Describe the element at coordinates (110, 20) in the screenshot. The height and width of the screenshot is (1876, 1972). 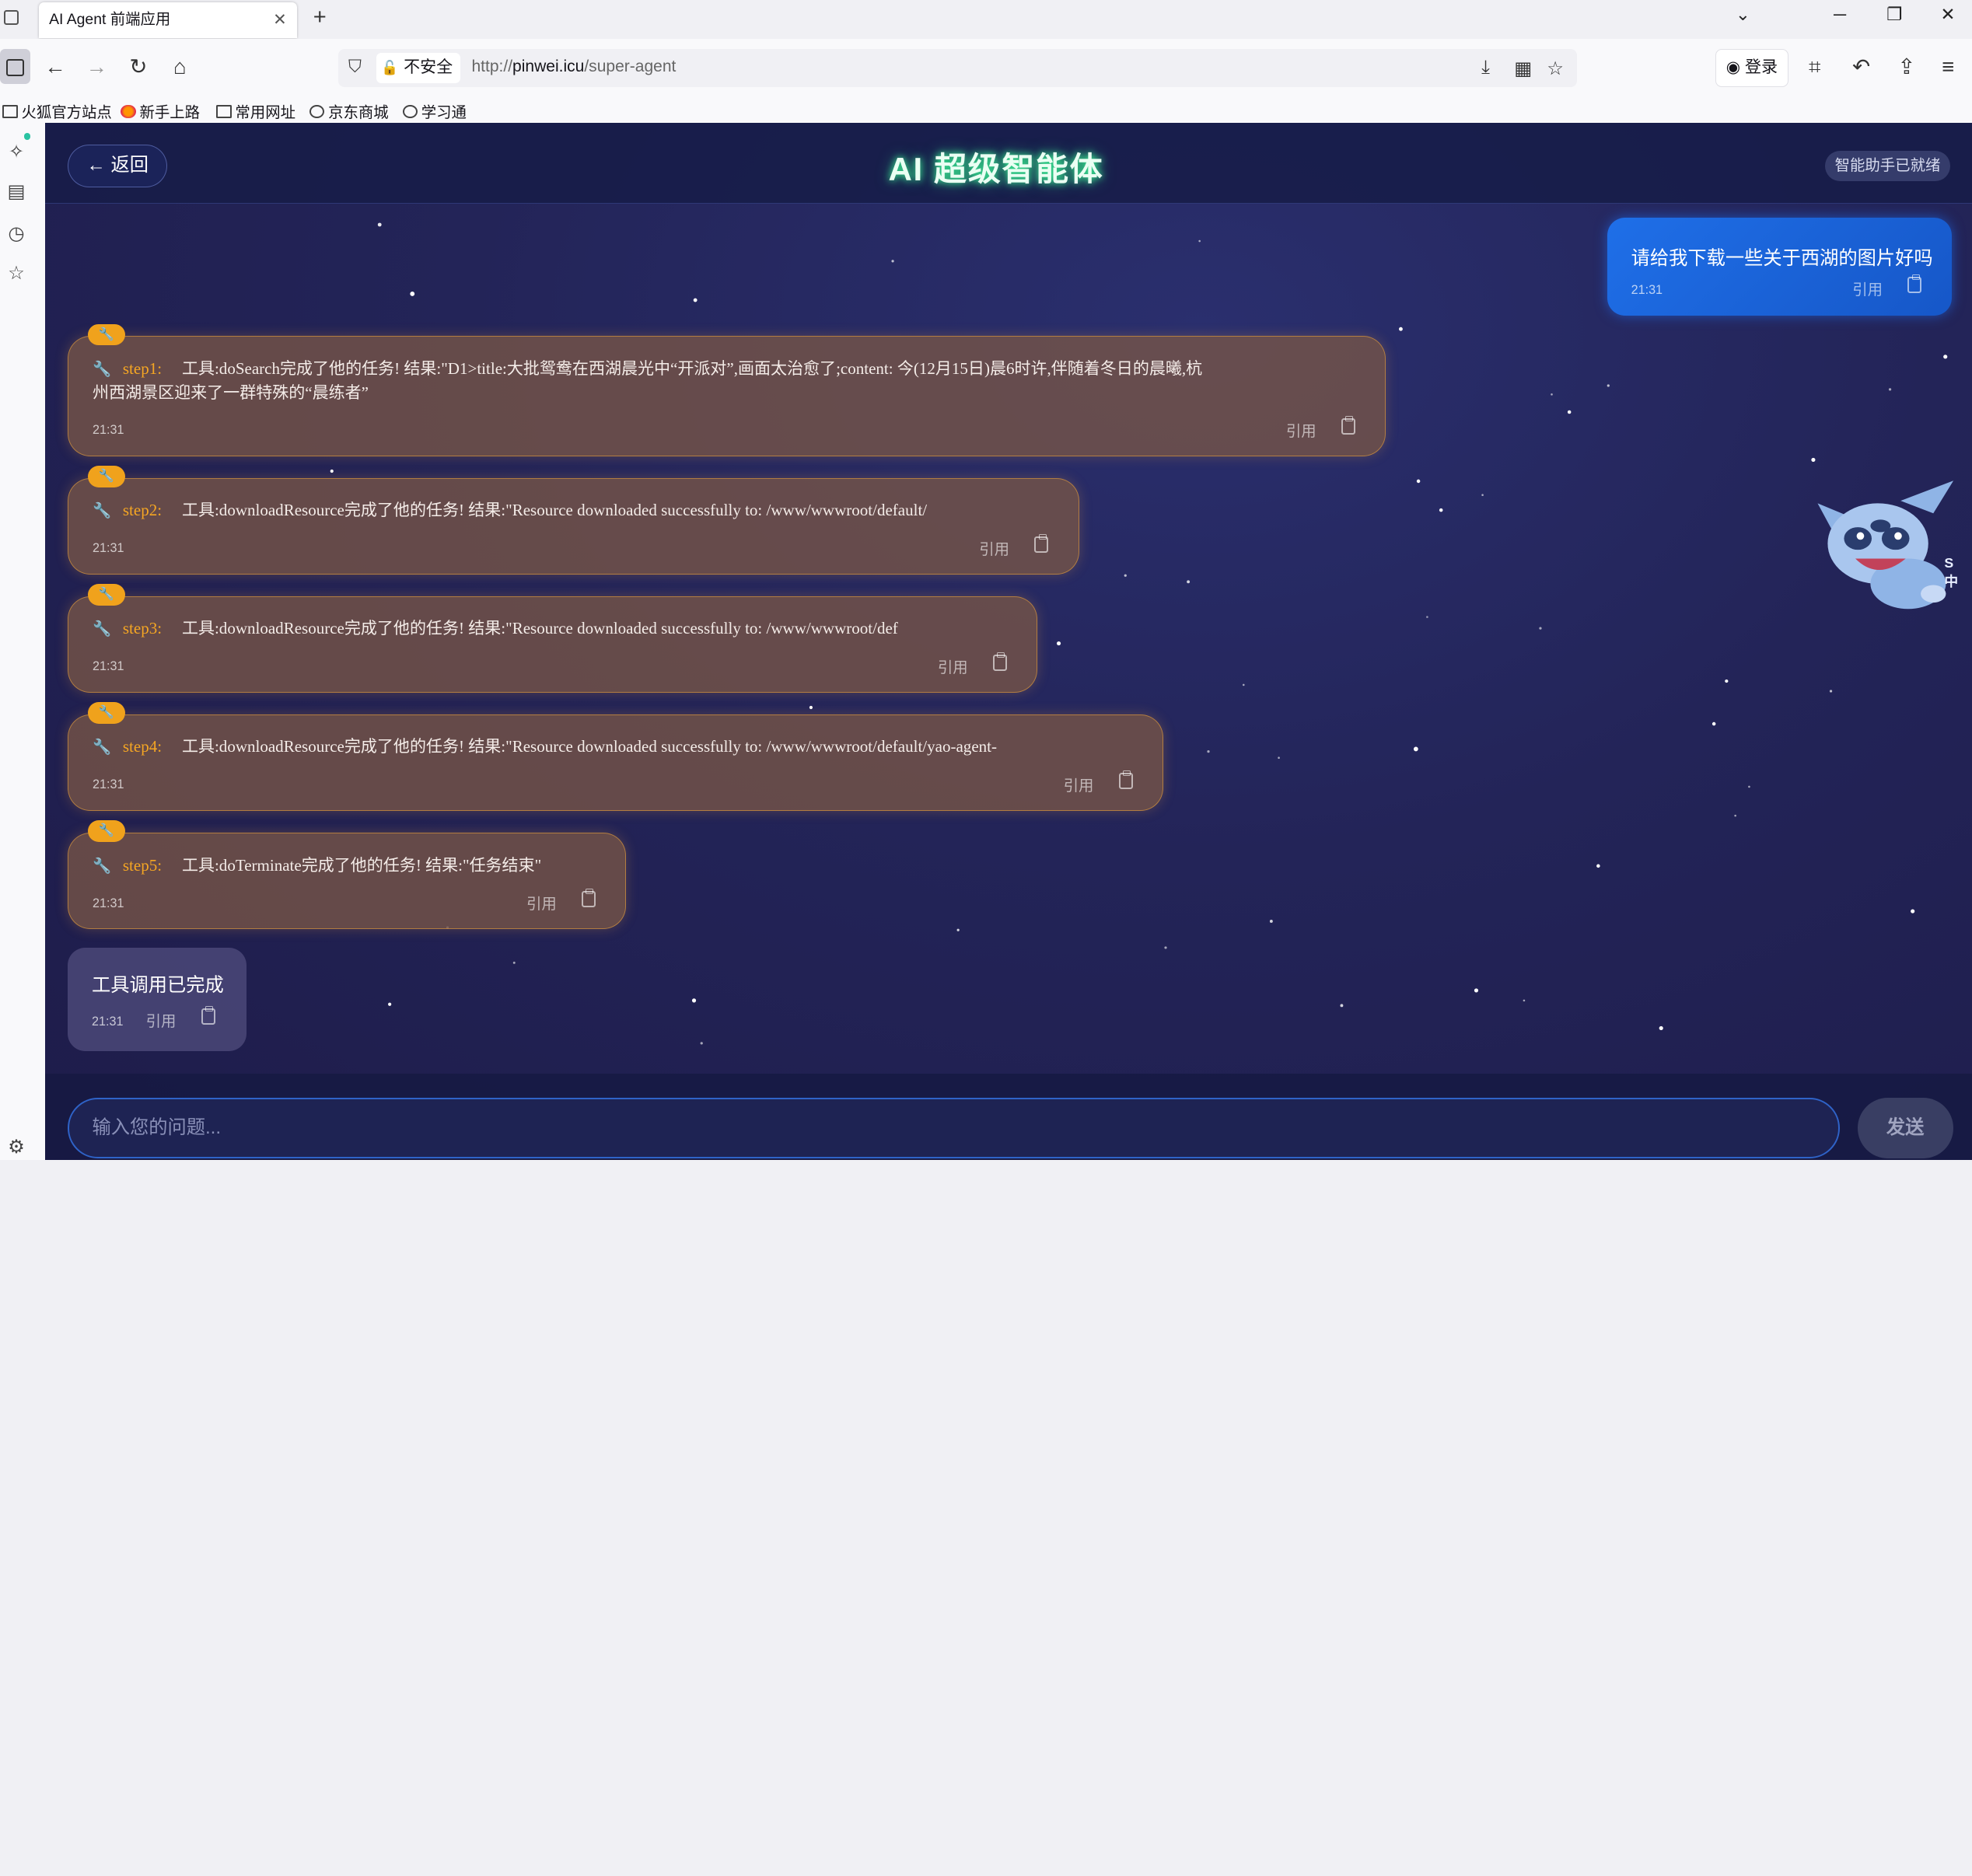
I see `tab-title: AI Agent 前端应用` at that location.